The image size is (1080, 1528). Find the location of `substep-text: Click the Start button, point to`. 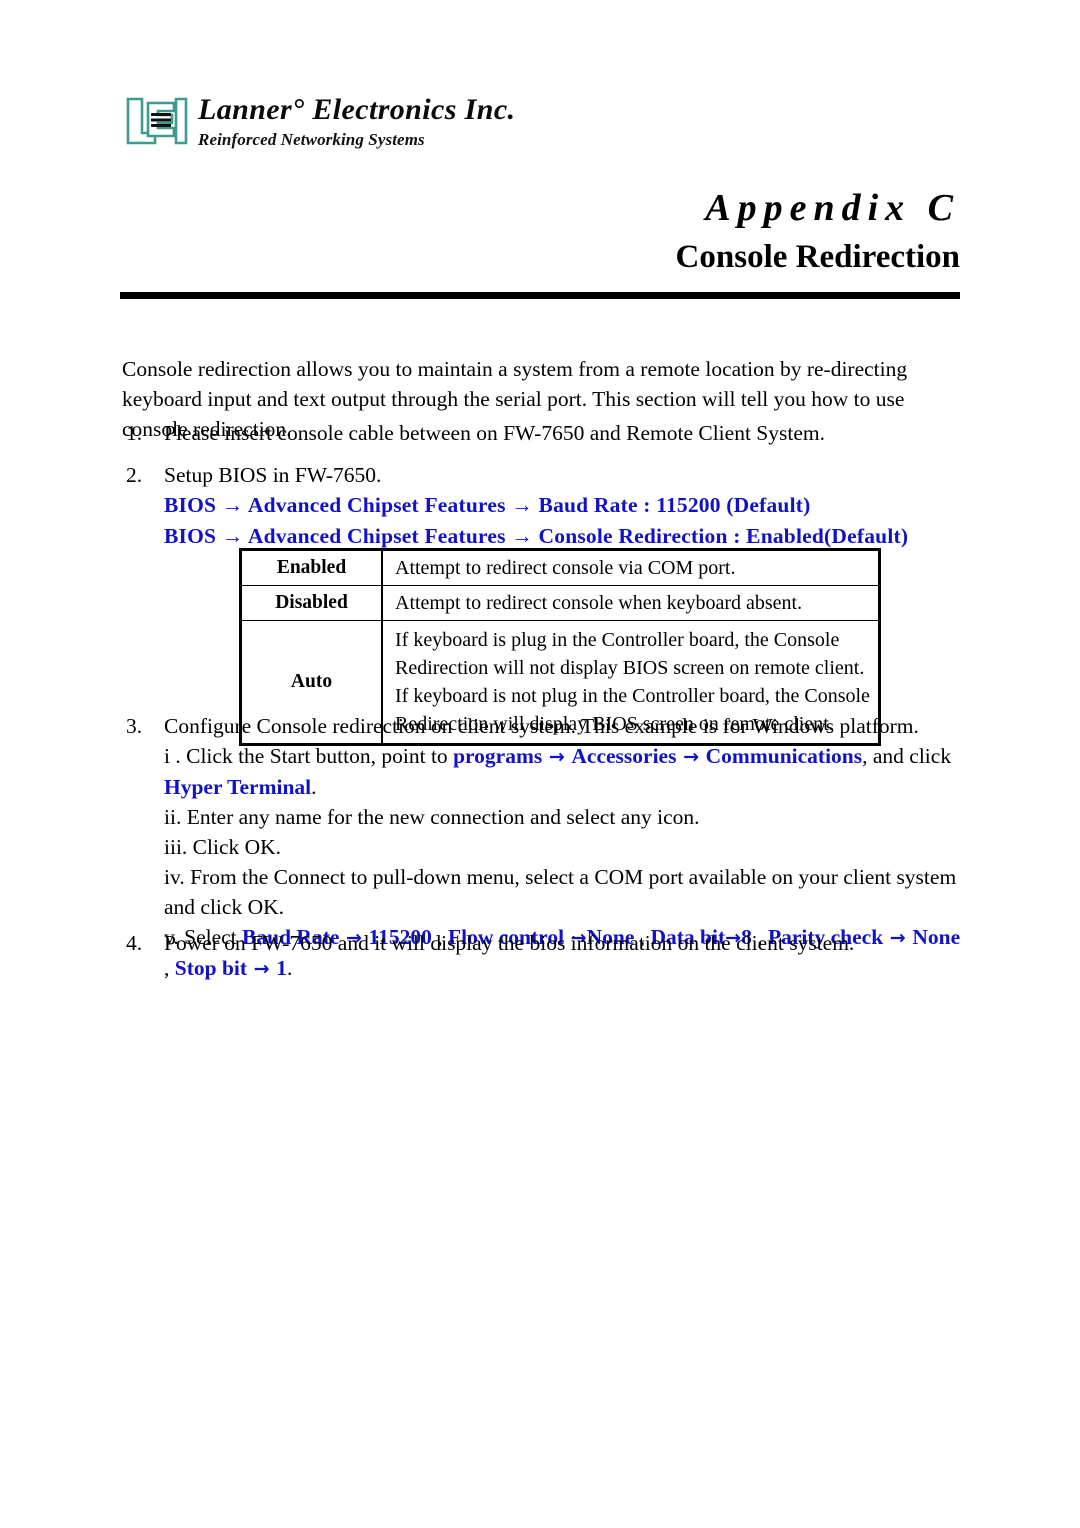

substep-text: Click the Start button, point to is located at coordinates (320, 756).